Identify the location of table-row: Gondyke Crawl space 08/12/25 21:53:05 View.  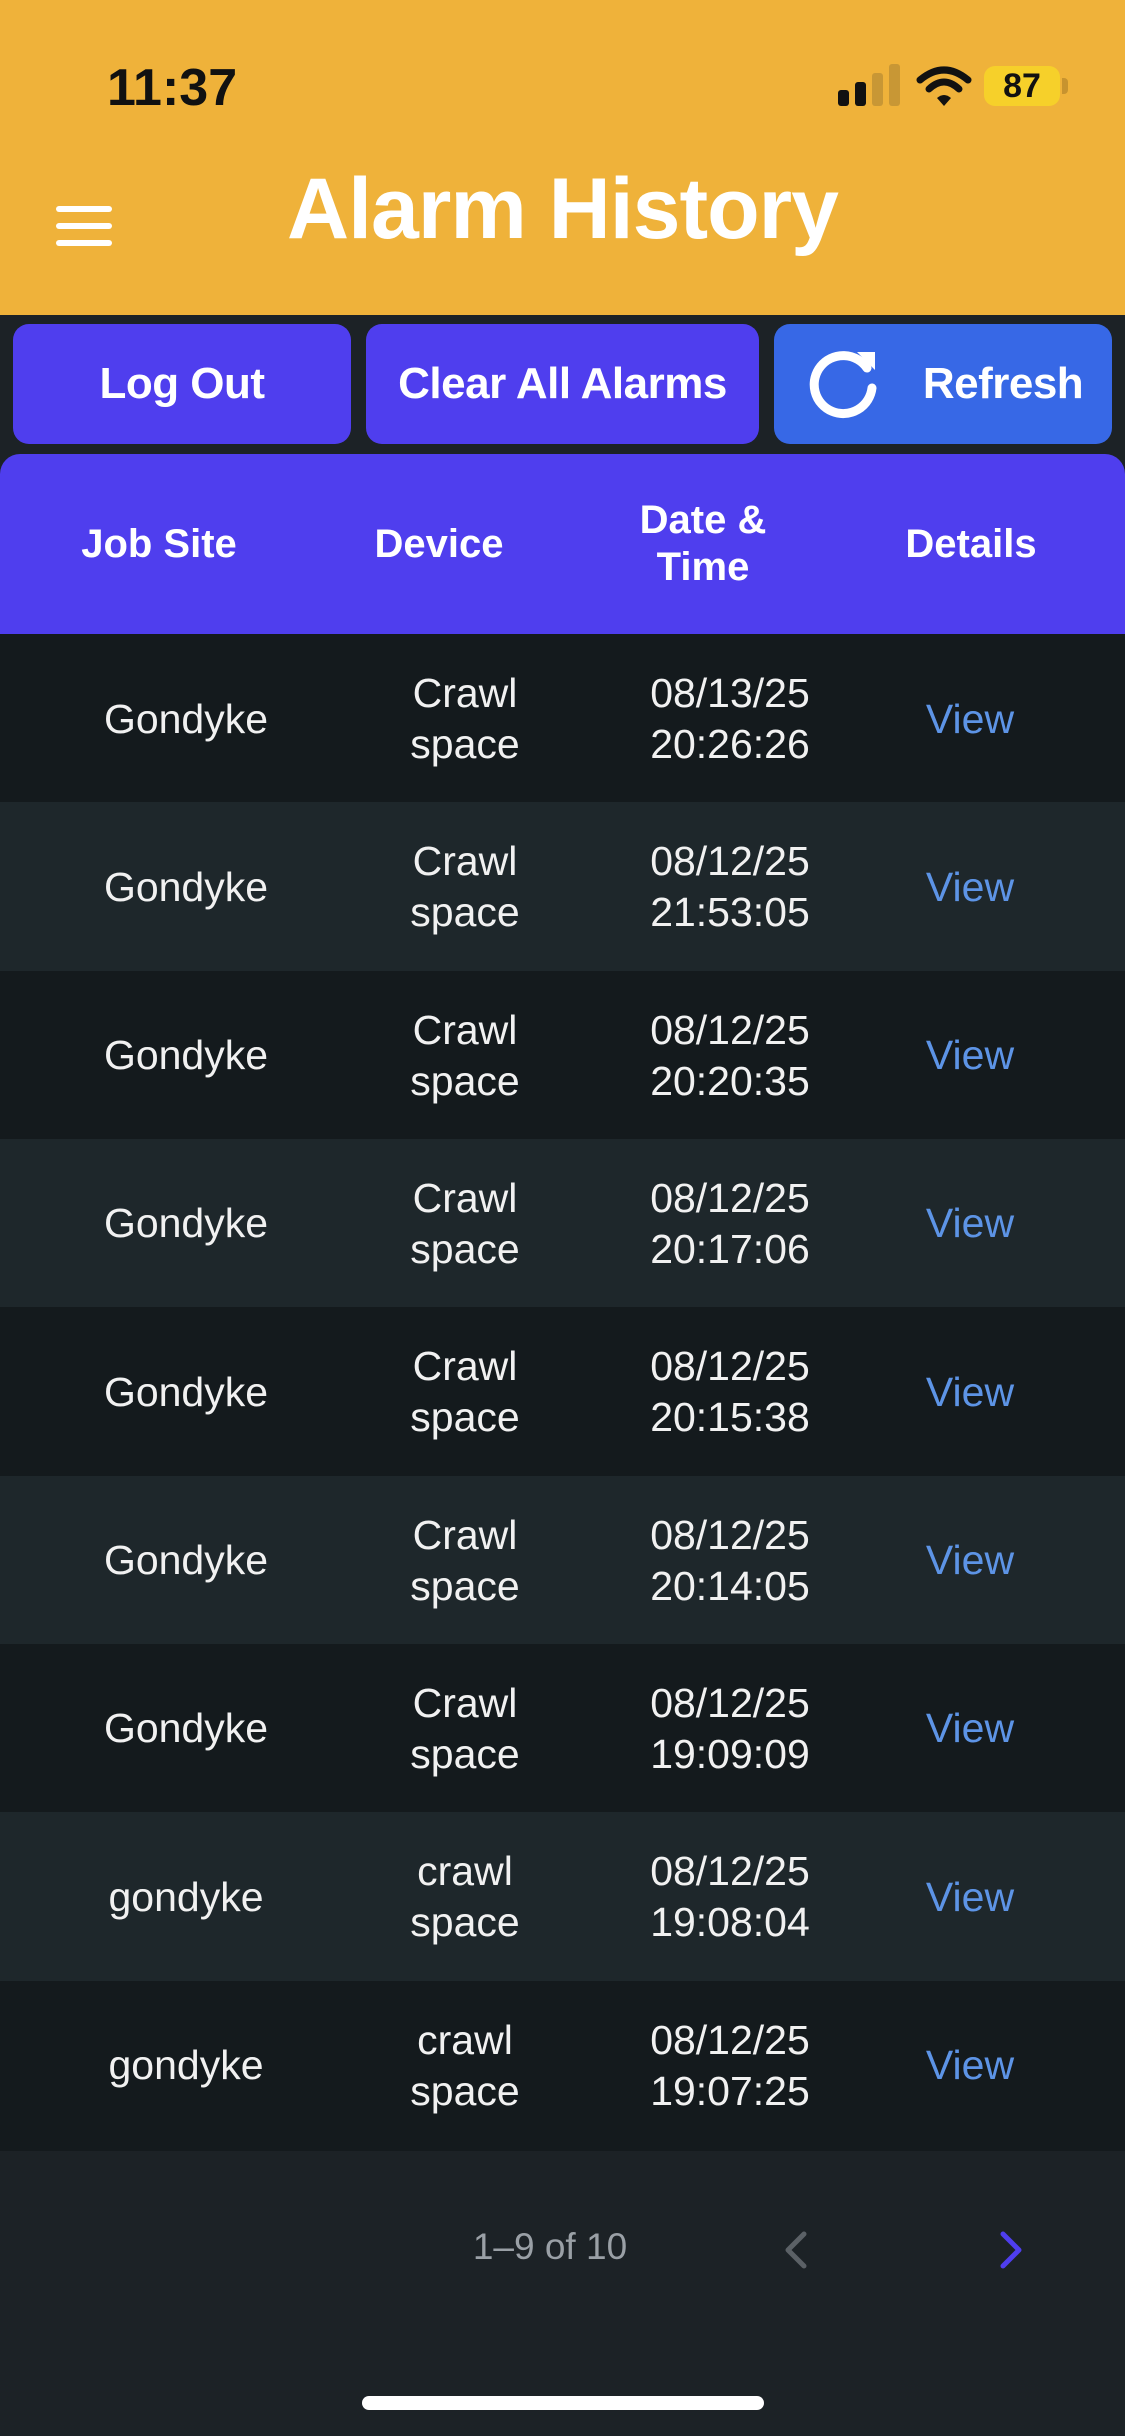
(562, 887).